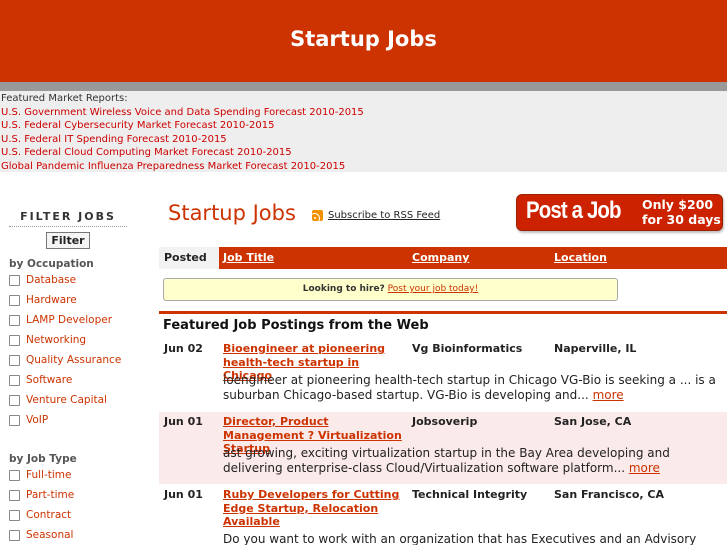  What do you see at coordinates (678, 204) in the screenshot?
I see `post-job-price-line: Only $200` at bounding box center [678, 204].